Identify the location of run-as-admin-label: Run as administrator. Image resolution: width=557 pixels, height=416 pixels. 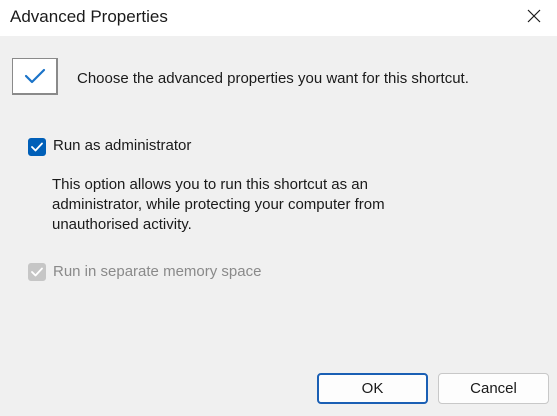
(122, 145).